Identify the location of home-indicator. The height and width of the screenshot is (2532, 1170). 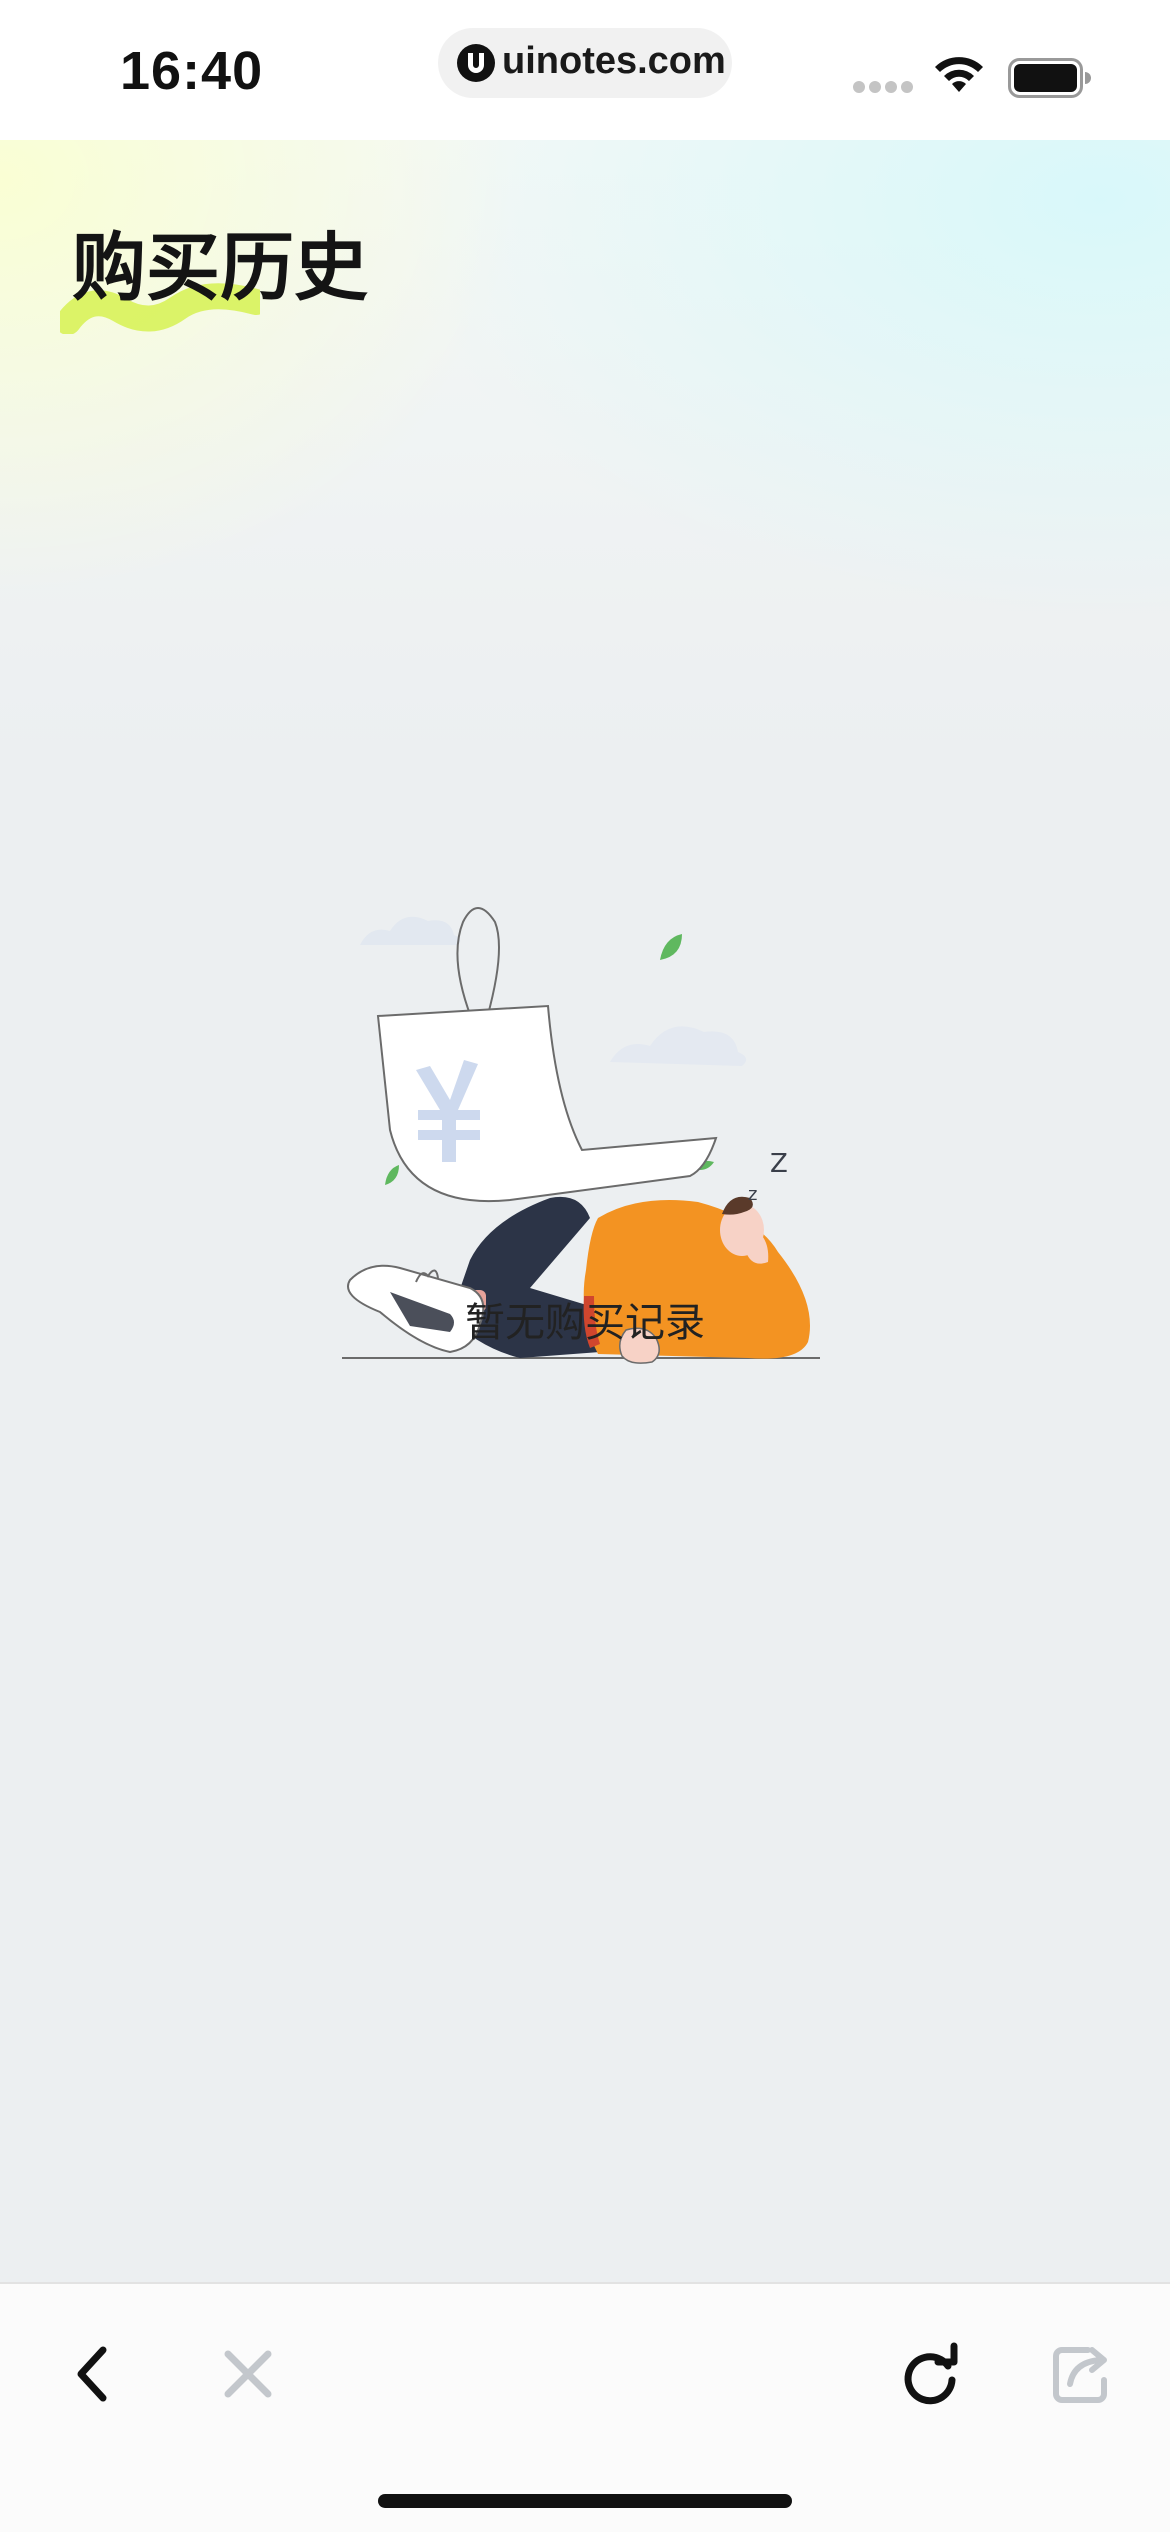
(585, 2501).